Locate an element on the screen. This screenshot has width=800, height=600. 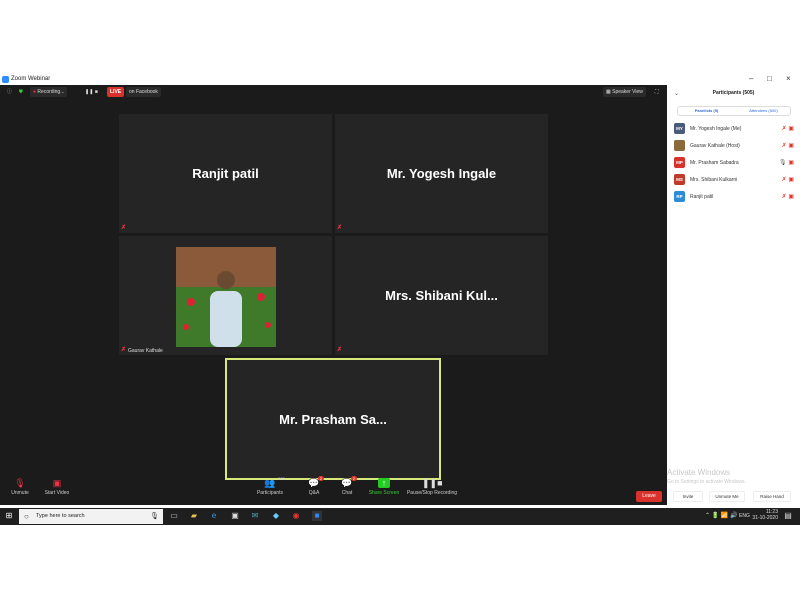
unmute-me-button: Unmute Me is located at coordinates (727, 496).